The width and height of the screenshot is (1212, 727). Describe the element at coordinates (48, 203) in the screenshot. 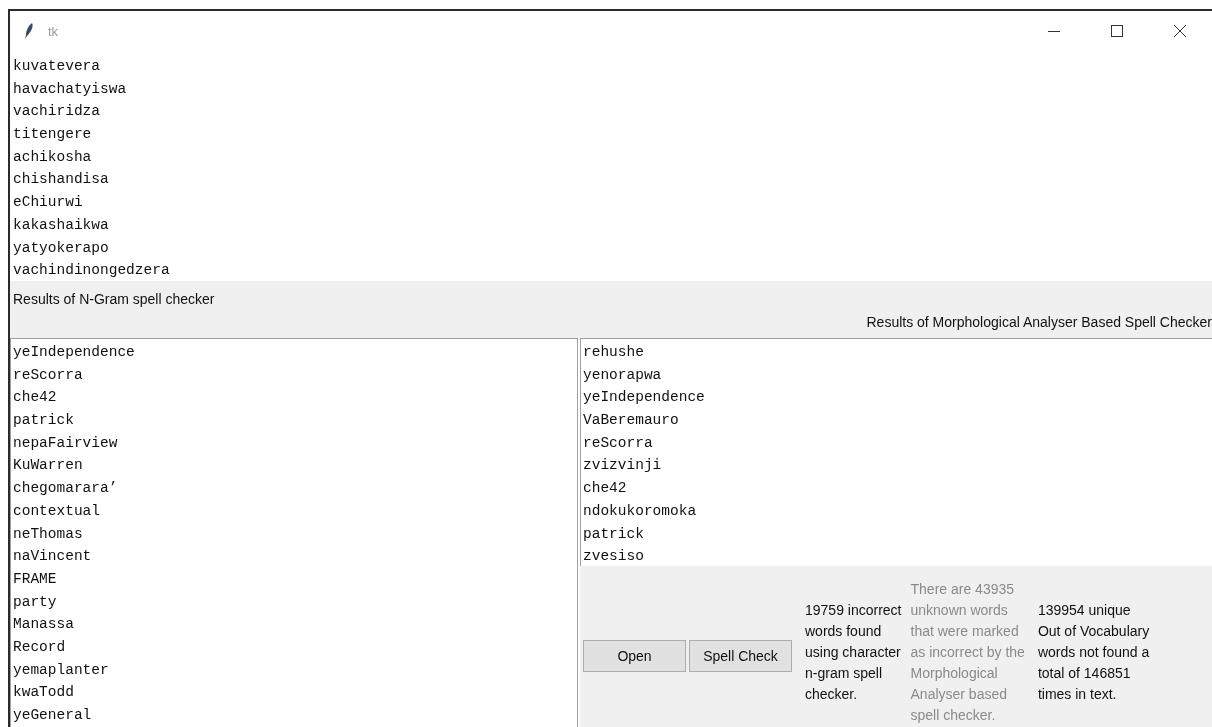

I see `text-line: eChiurwi` at that location.